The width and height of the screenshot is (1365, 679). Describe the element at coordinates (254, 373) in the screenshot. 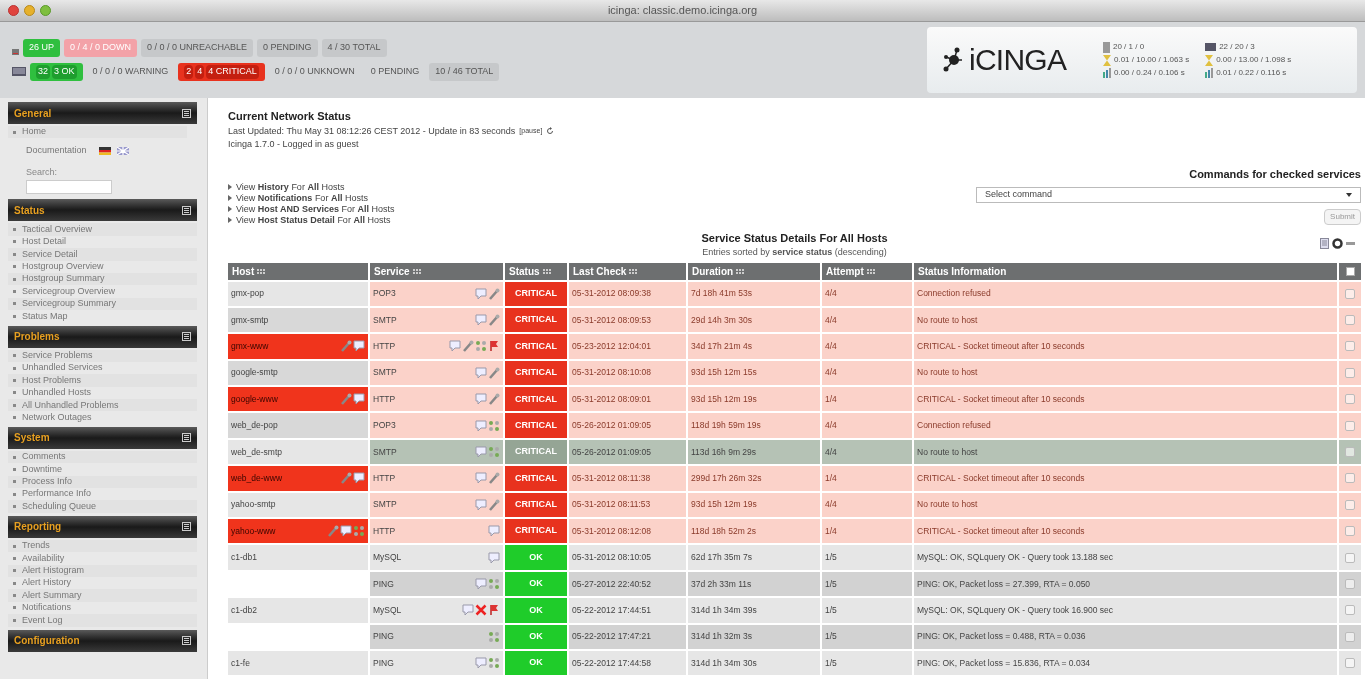

I see `host-name: google-smtp` at that location.